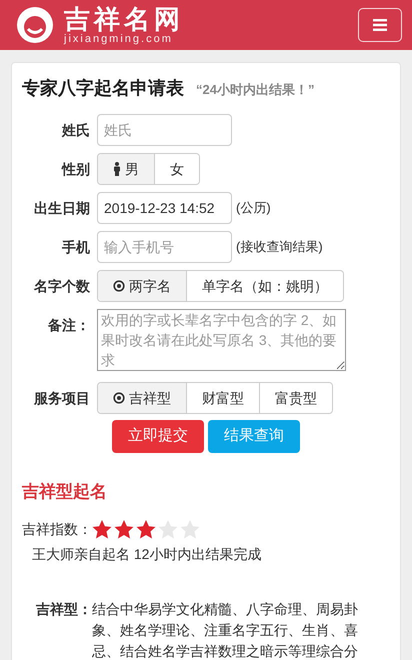 This screenshot has height=660, width=412. I want to click on detail-label: 吉祥型：, so click(64, 609).